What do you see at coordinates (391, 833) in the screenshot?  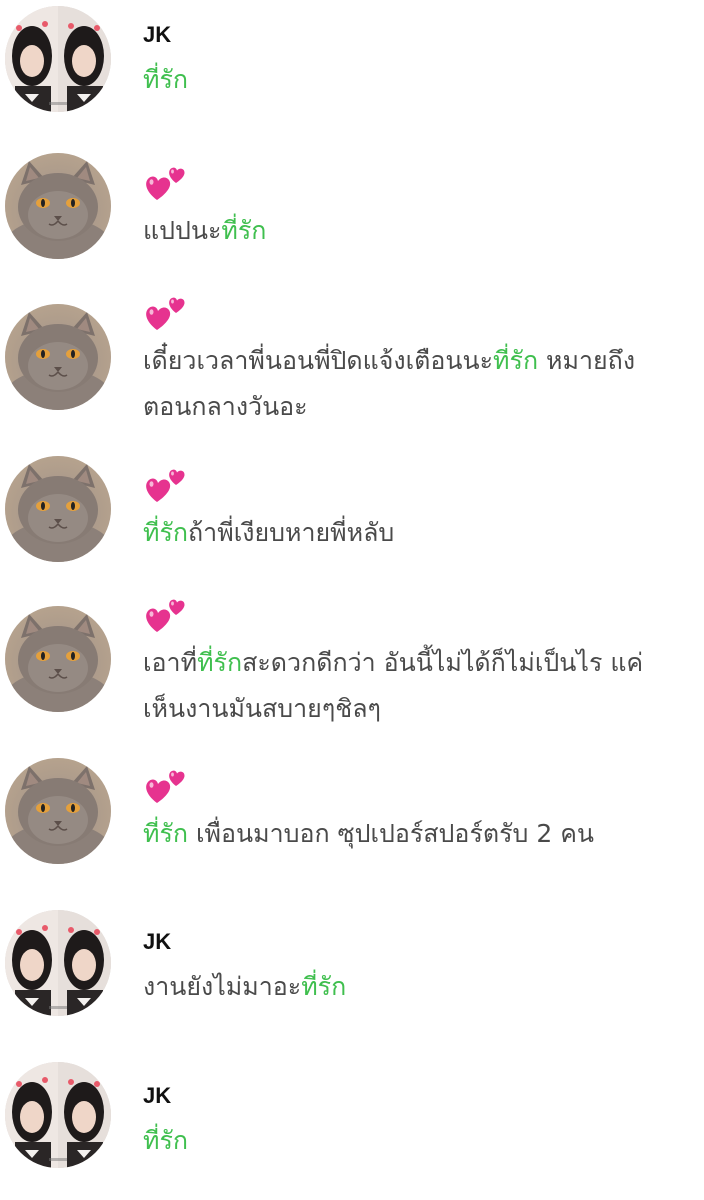 I see `message-segment: เพื่อนมาบอก ซุปเปอร์สปอร์ตรับ 2 คน` at bounding box center [391, 833].